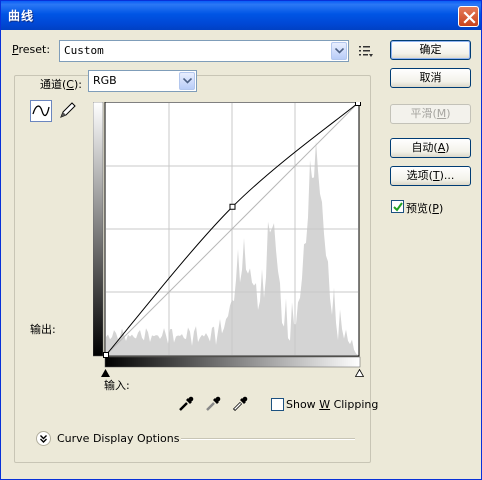 Image resolution: width=482 pixels, height=480 pixels. What do you see at coordinates (332, 404) in the screenshot?
I see `show-clipping-label: Show W Clipping` at bounding box center [332, 404].